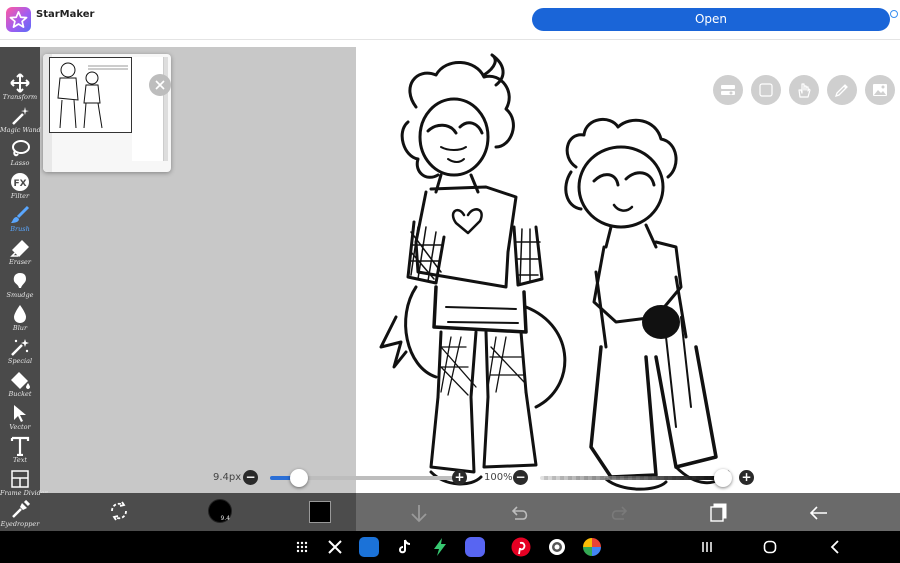 This screenshot has height=563, width=900. I want to click on tiktok-app-icon, so click(404, 547).